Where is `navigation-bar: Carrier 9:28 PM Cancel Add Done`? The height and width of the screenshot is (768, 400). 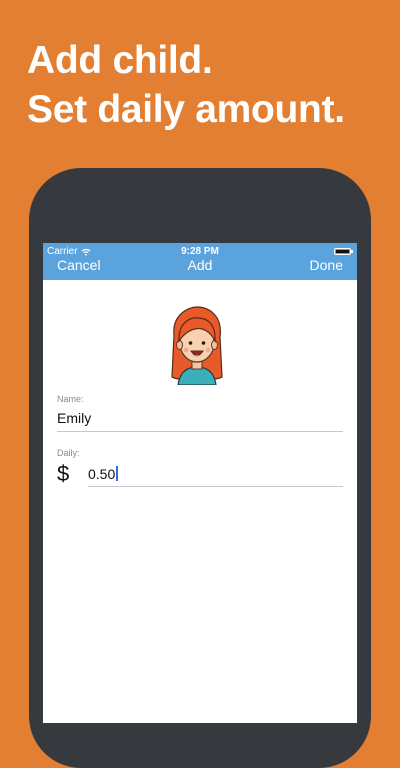 navigation-bar: Carrier 9:28 PM Cancel Add Done is located at coordinates (200, 261).